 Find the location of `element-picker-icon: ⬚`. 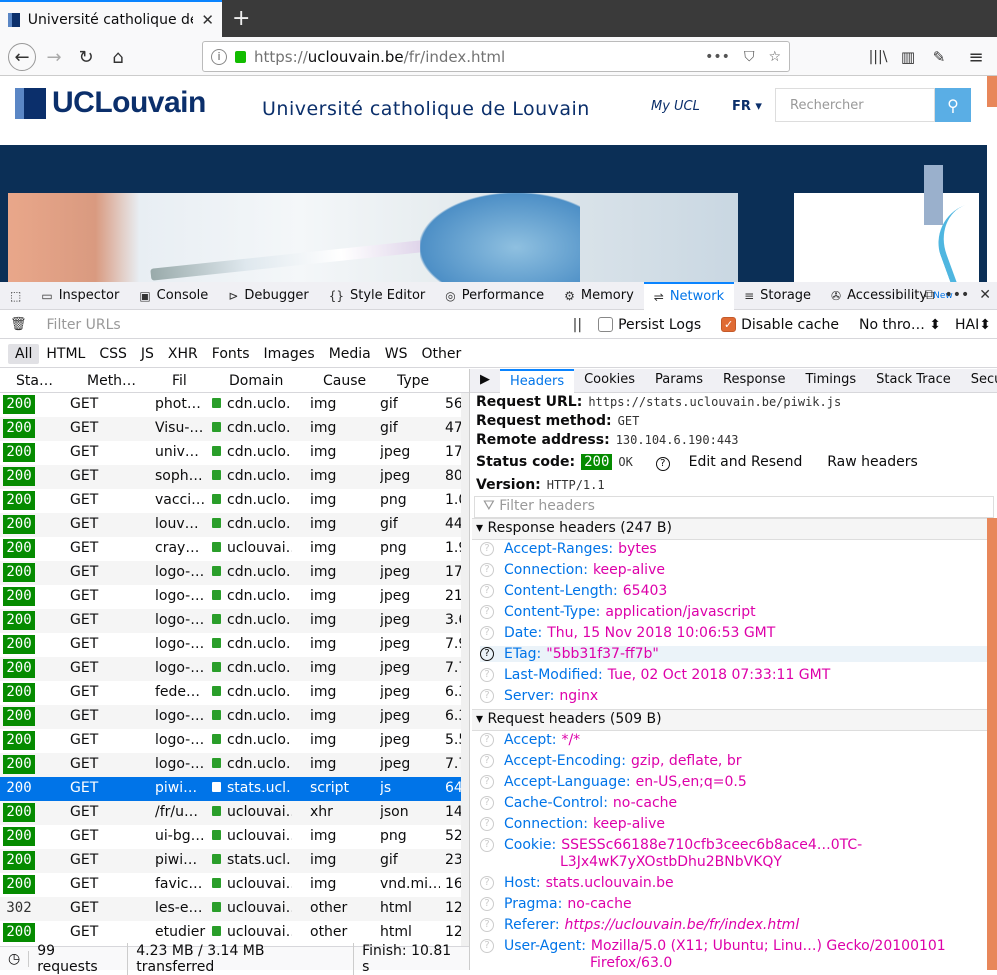

element-picker-icon: ⬚ is located at coordinates (15, 296).